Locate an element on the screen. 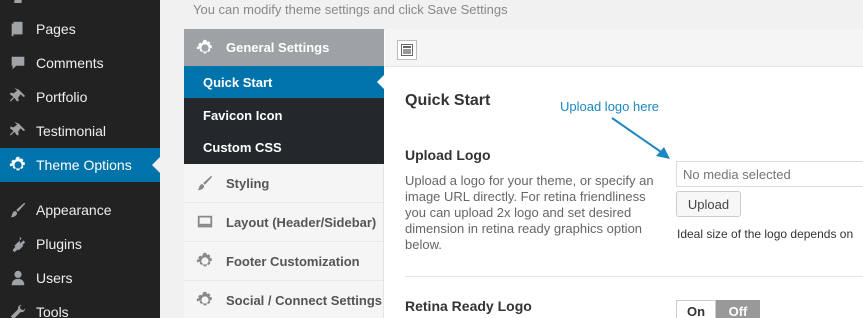 The image size is (863, 318). options-nav-label: Layout (Header/Sidebar) is located at coordinates (301, 222).